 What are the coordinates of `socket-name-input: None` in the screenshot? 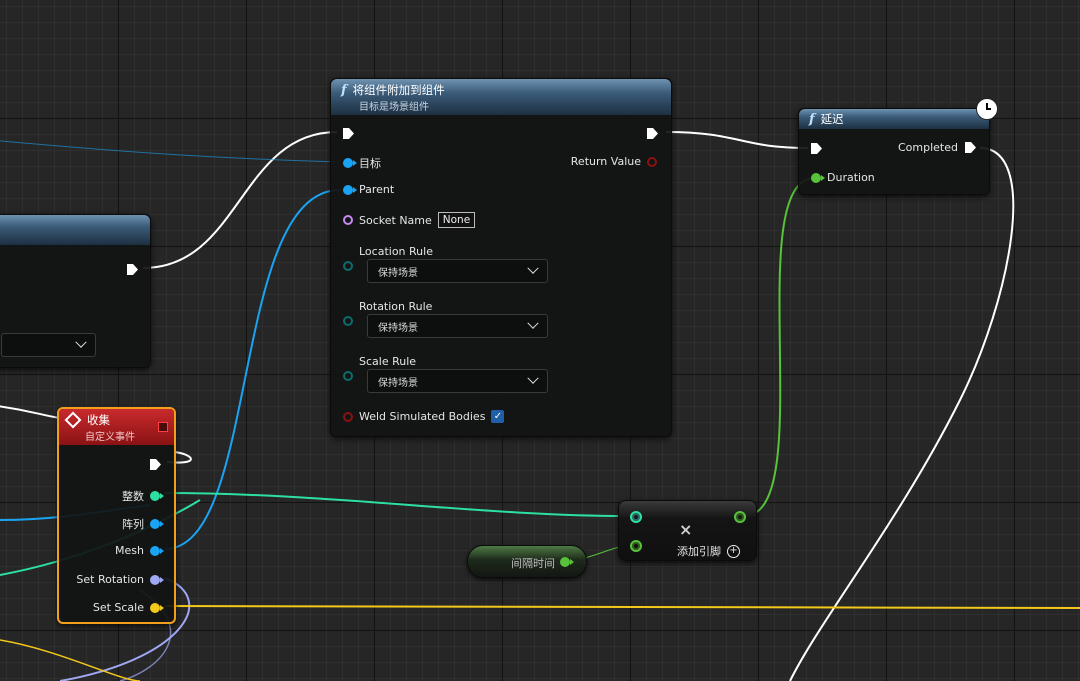 It's located at (456, 220).